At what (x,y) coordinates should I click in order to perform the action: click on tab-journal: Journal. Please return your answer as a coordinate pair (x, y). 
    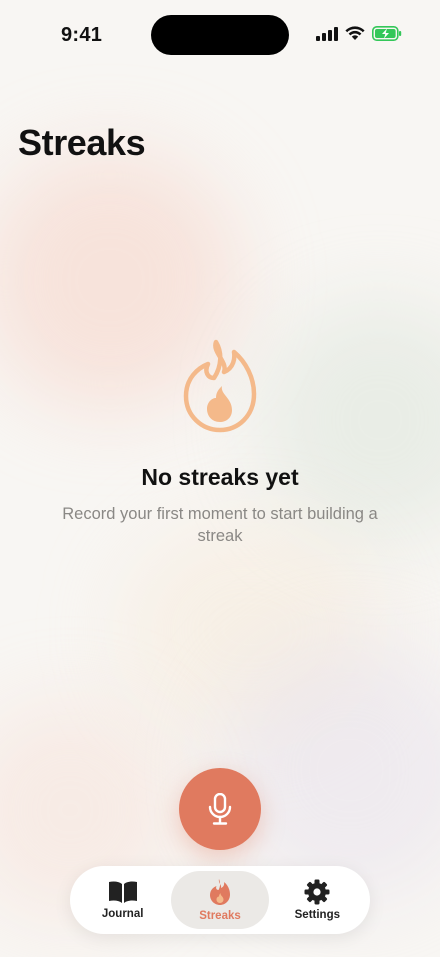
    Looking at the image, I should click on (122, 900).